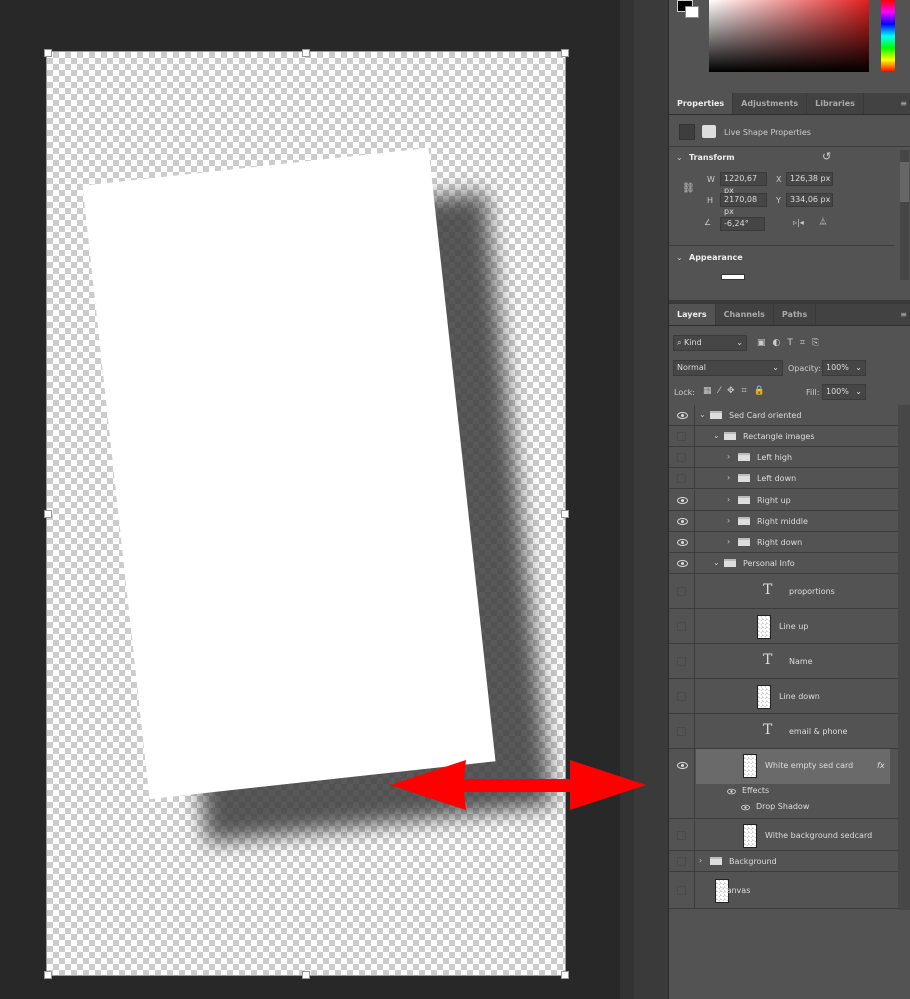  Describe the element at coordinates (799, 696) in the screenshot. I see `layer-name: Line down` at that location.